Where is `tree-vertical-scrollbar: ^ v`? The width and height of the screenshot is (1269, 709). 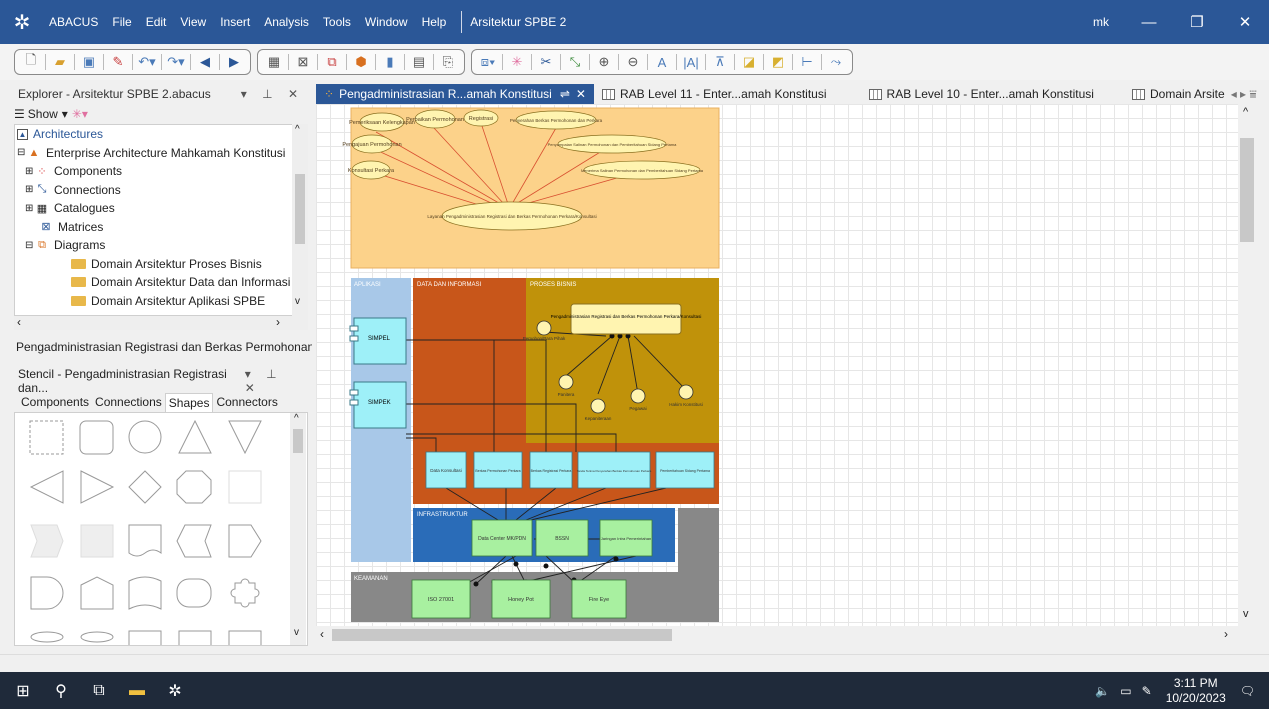
tree-vertical-scrollbar: ^ v is located at coordinates (300, 220).